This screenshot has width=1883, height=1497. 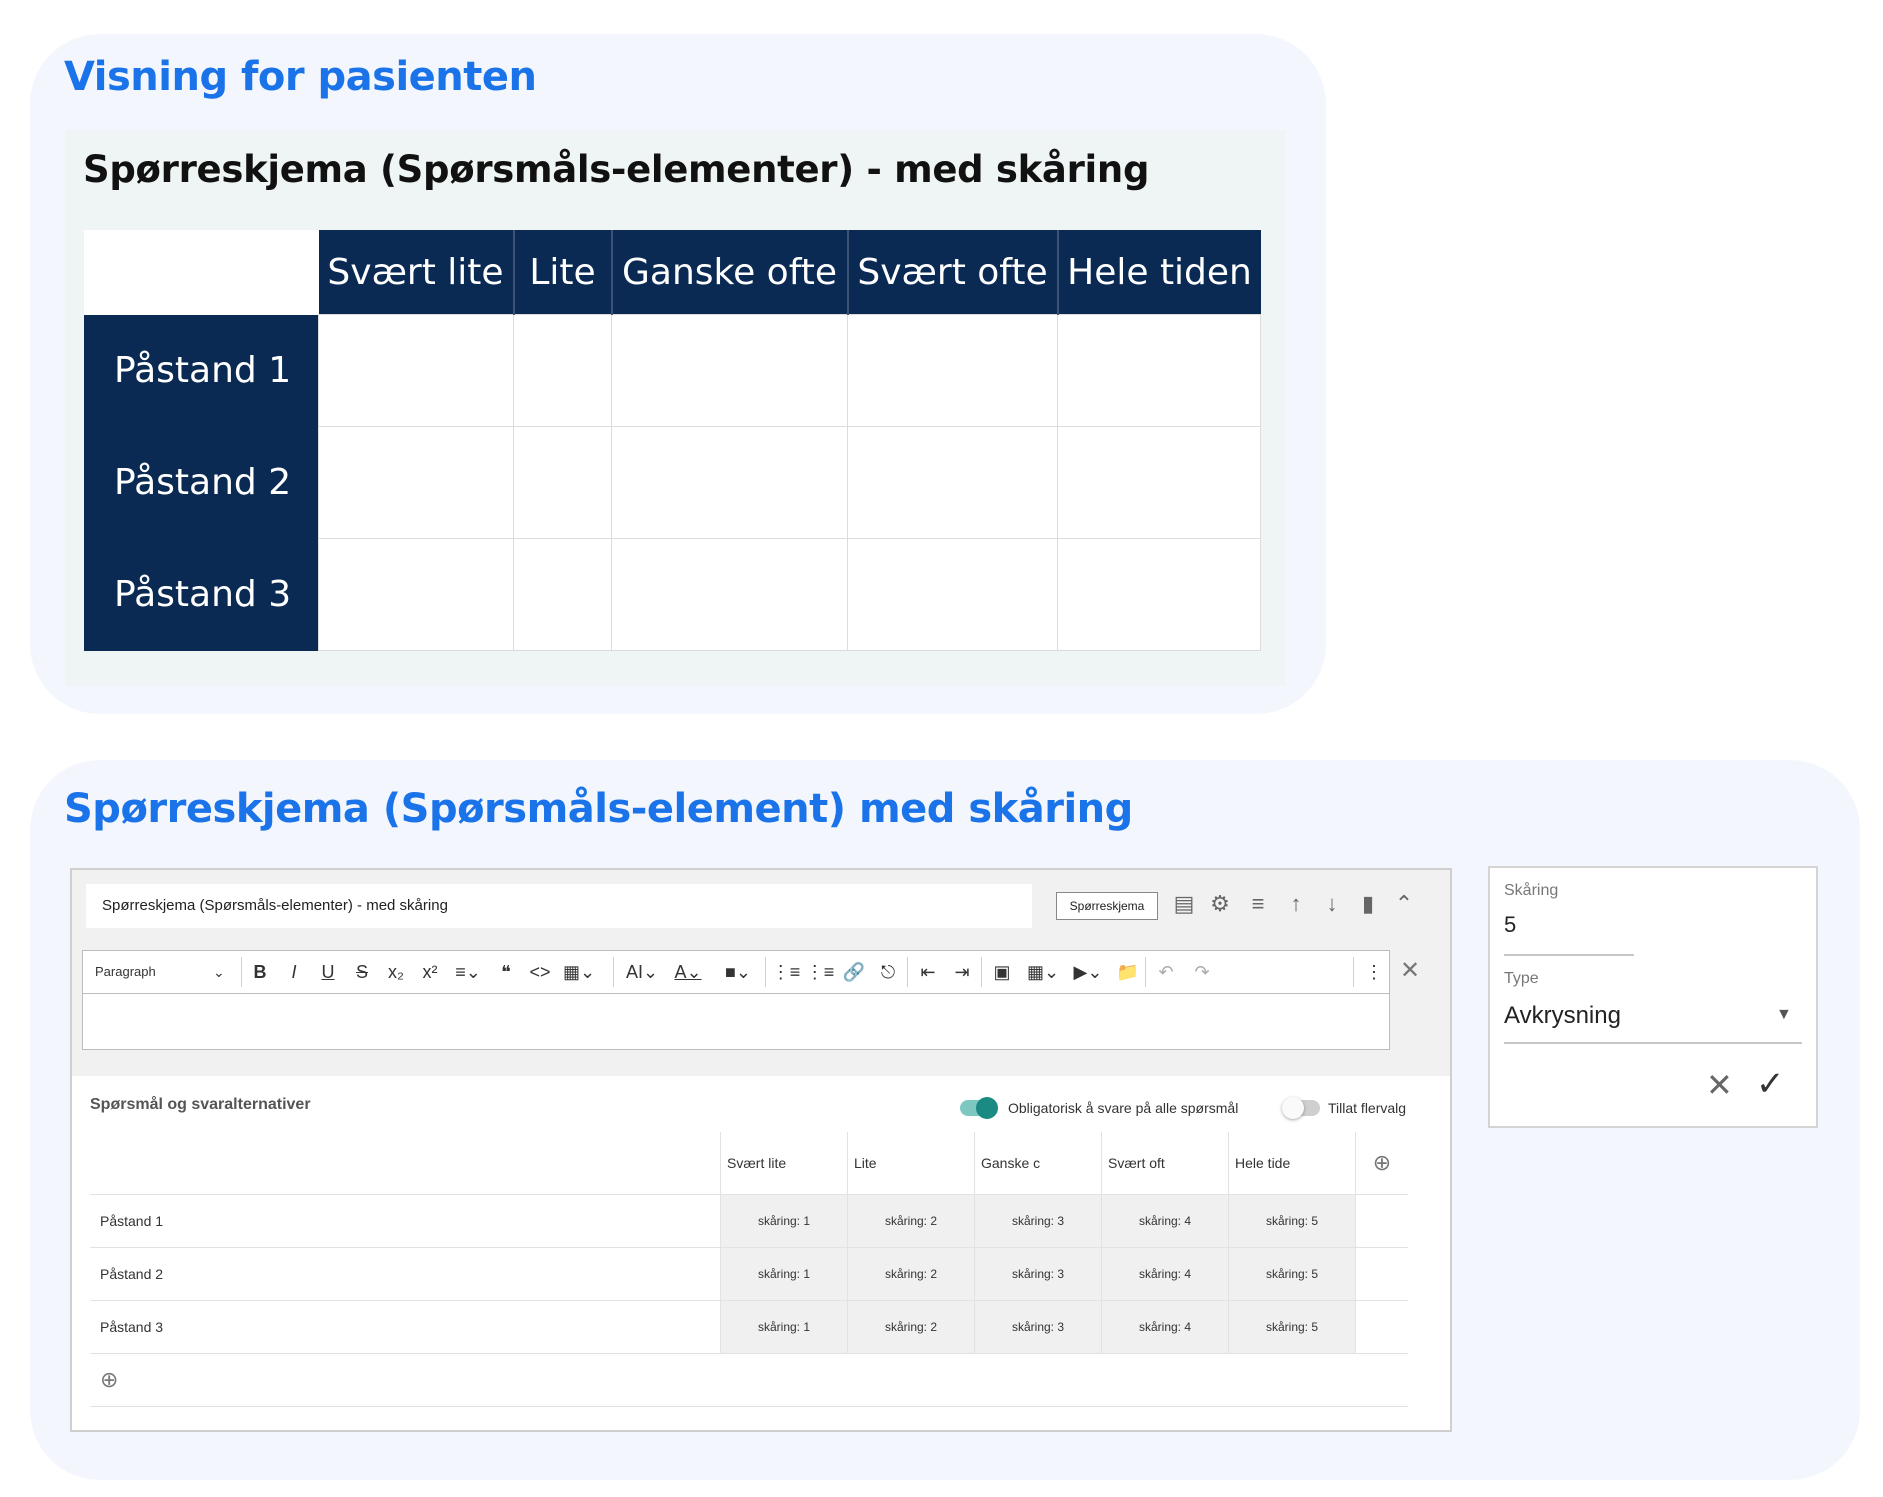 I want to click on arrow-down-icon: ↓, so click(x=1332, y=904).